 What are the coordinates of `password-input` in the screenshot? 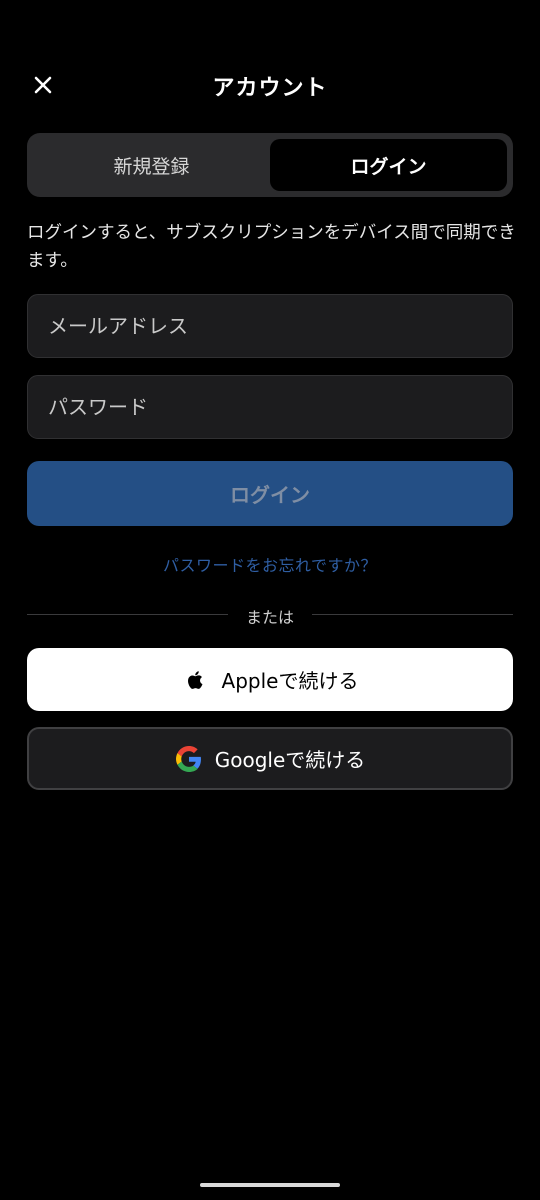 It's located at (270, 407).